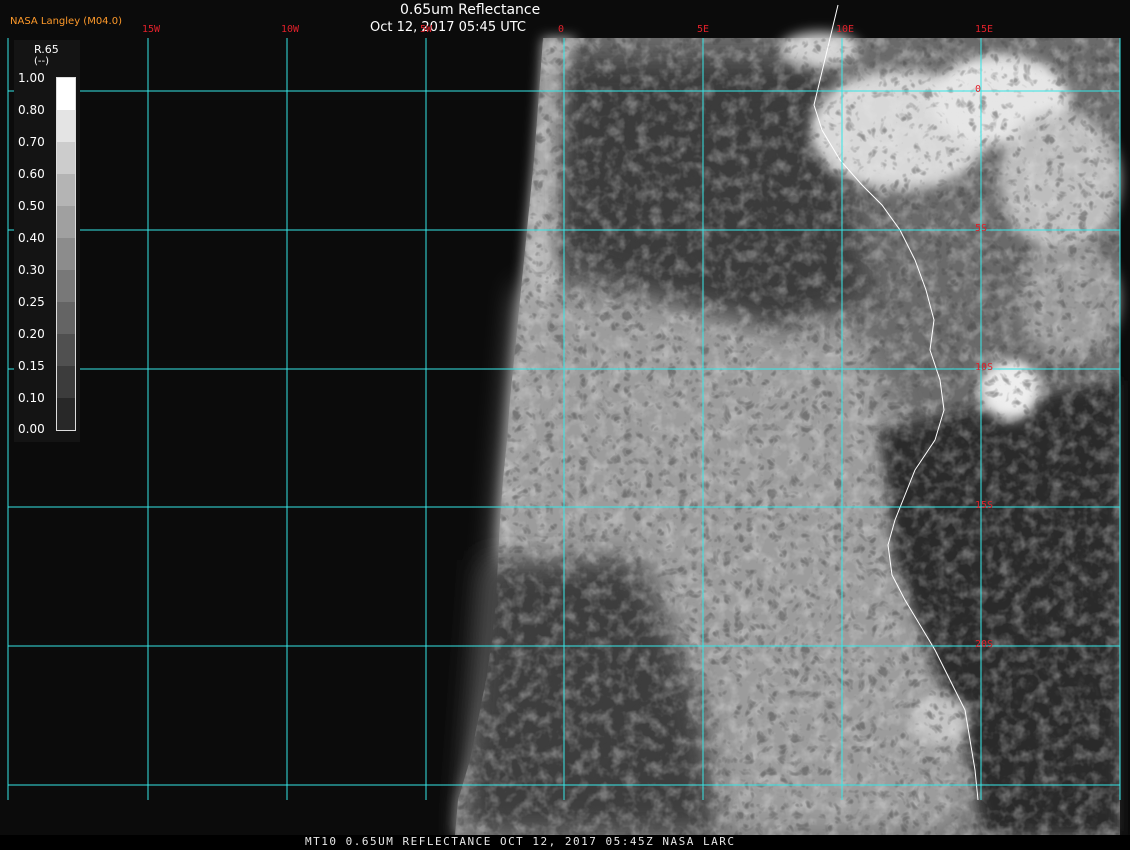 The width and height of the screenshot is (1130, 850). I want to click on legend-tick-label: 0.00, so click(31, 429).